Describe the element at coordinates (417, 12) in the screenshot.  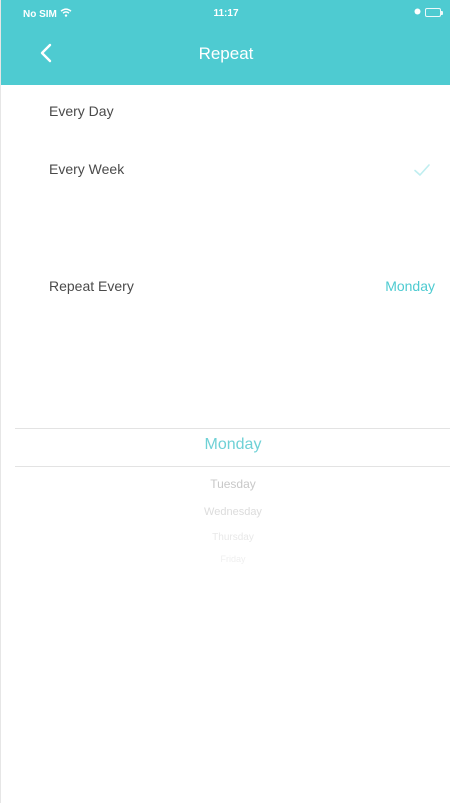
I see `location-icon` at that location.